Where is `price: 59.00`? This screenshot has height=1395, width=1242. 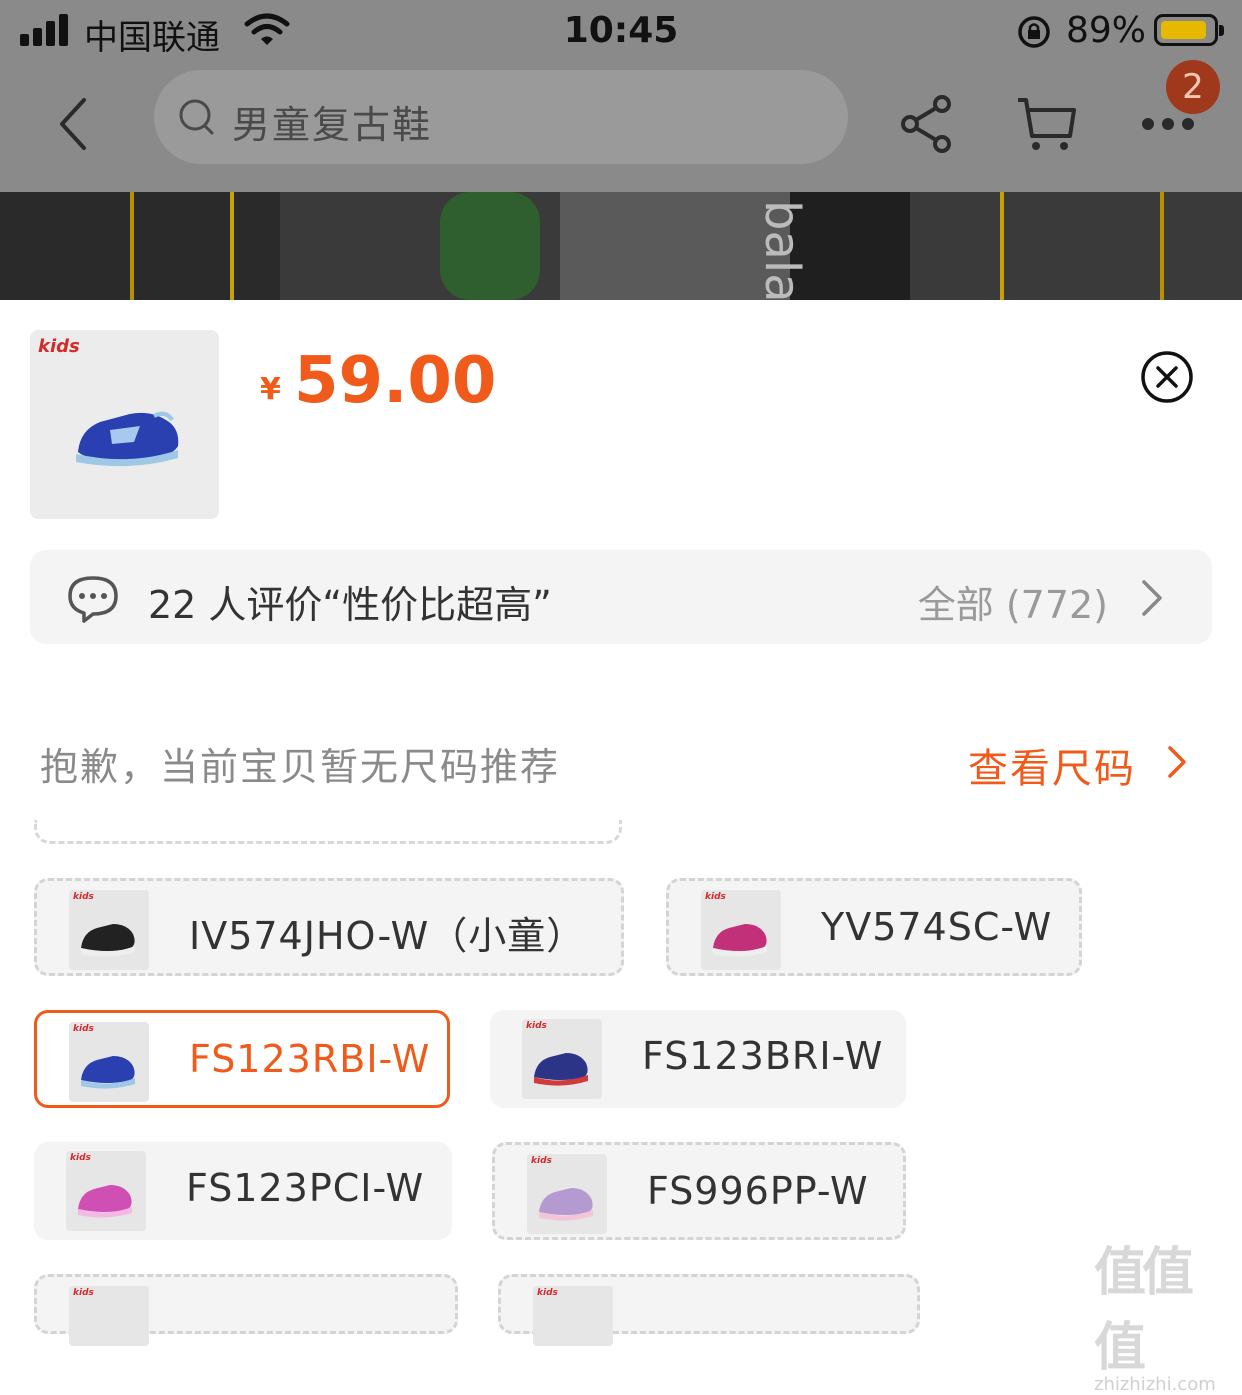 price: 59.00 is located at coordinates (395, 381).